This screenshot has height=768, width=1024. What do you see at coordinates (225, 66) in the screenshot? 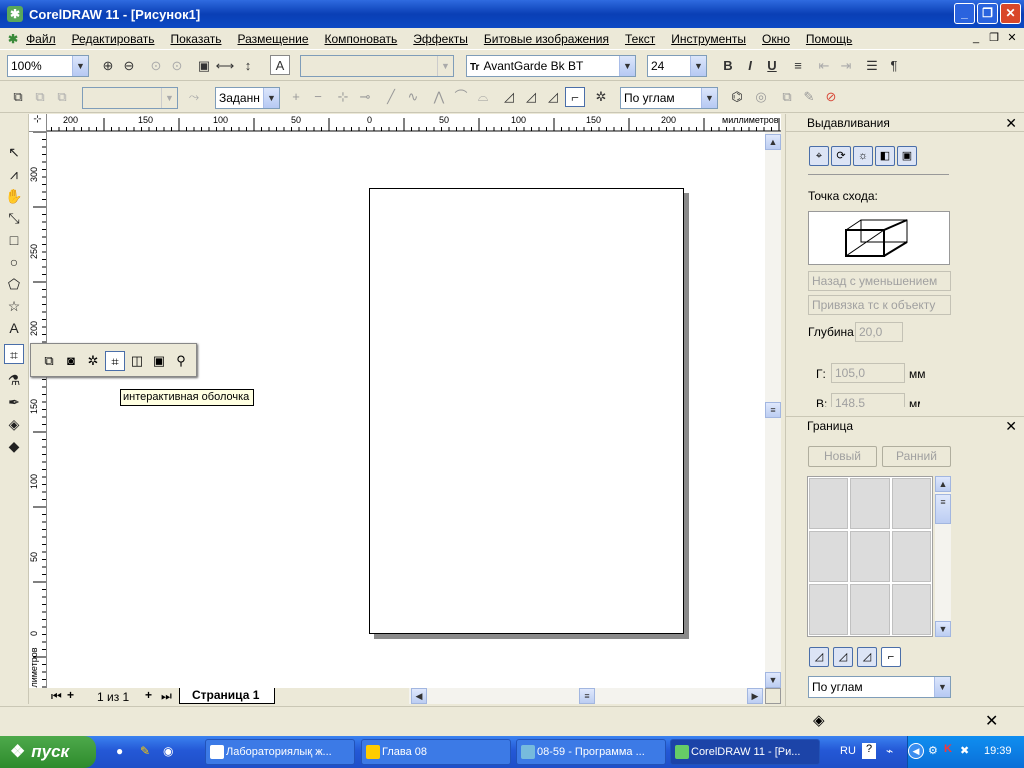
I see `zoom-width-icon: ⟷` at bounding box center [225, 66].